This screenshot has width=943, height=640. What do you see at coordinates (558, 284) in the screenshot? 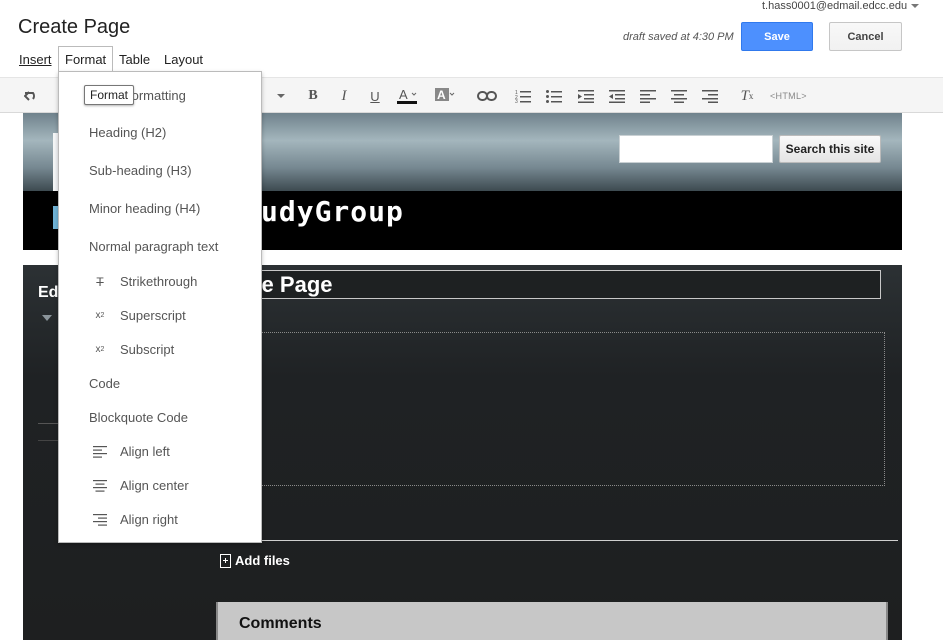
I see `page-title-input: ate Page` at bounding box center [558, 284].